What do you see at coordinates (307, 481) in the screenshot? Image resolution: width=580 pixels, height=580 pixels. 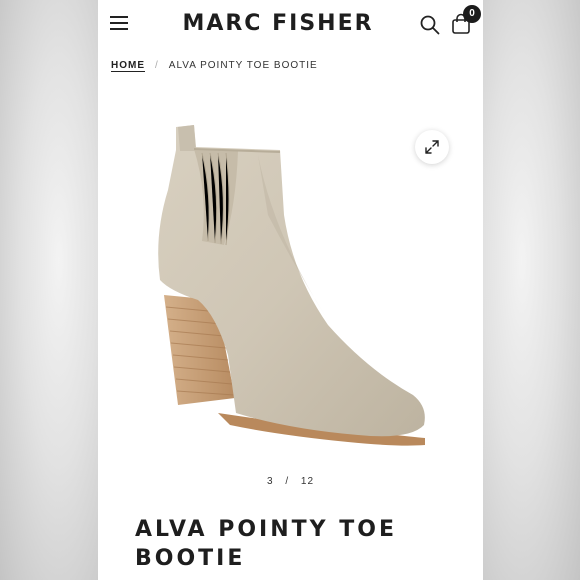 I see `pager-total: 12` at bounding box center [307, 481].